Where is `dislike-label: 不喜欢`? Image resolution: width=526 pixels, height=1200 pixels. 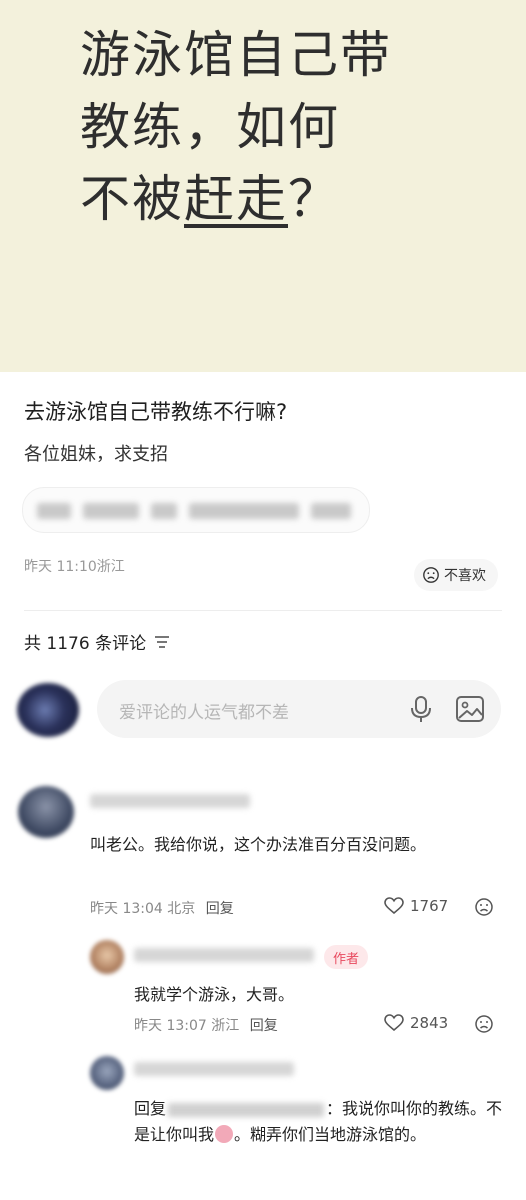 dislike-label: 不喜欢 is located at coordinates (465, 576).